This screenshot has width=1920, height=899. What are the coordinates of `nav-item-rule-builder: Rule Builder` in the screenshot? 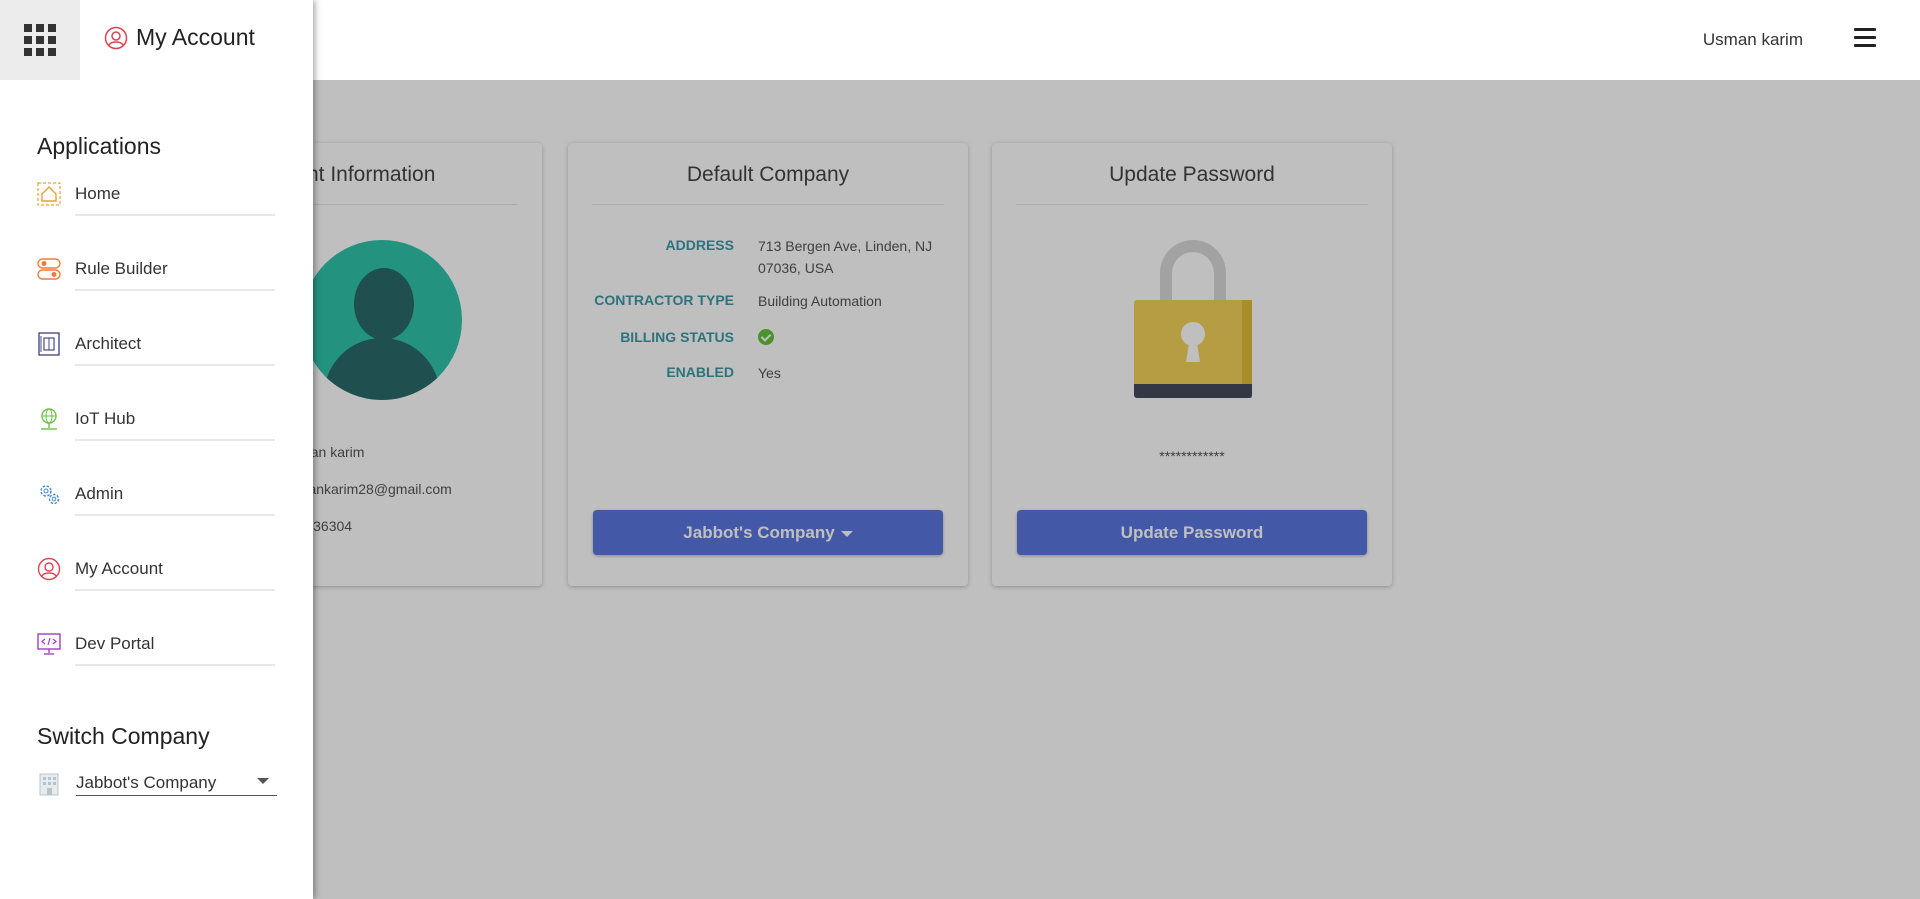 It's located at (156, 272).